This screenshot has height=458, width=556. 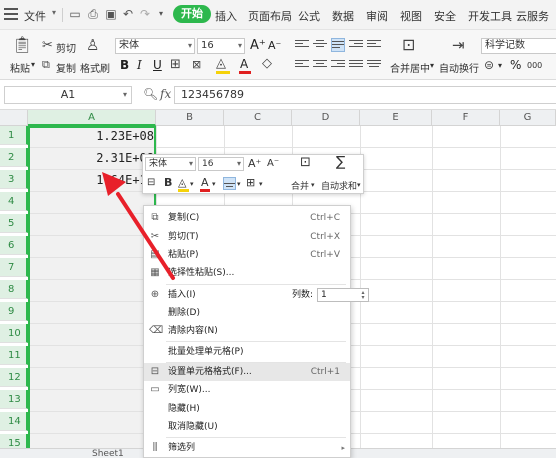 I want to click on formula-input: 123456789, so click(x=365, y=95).